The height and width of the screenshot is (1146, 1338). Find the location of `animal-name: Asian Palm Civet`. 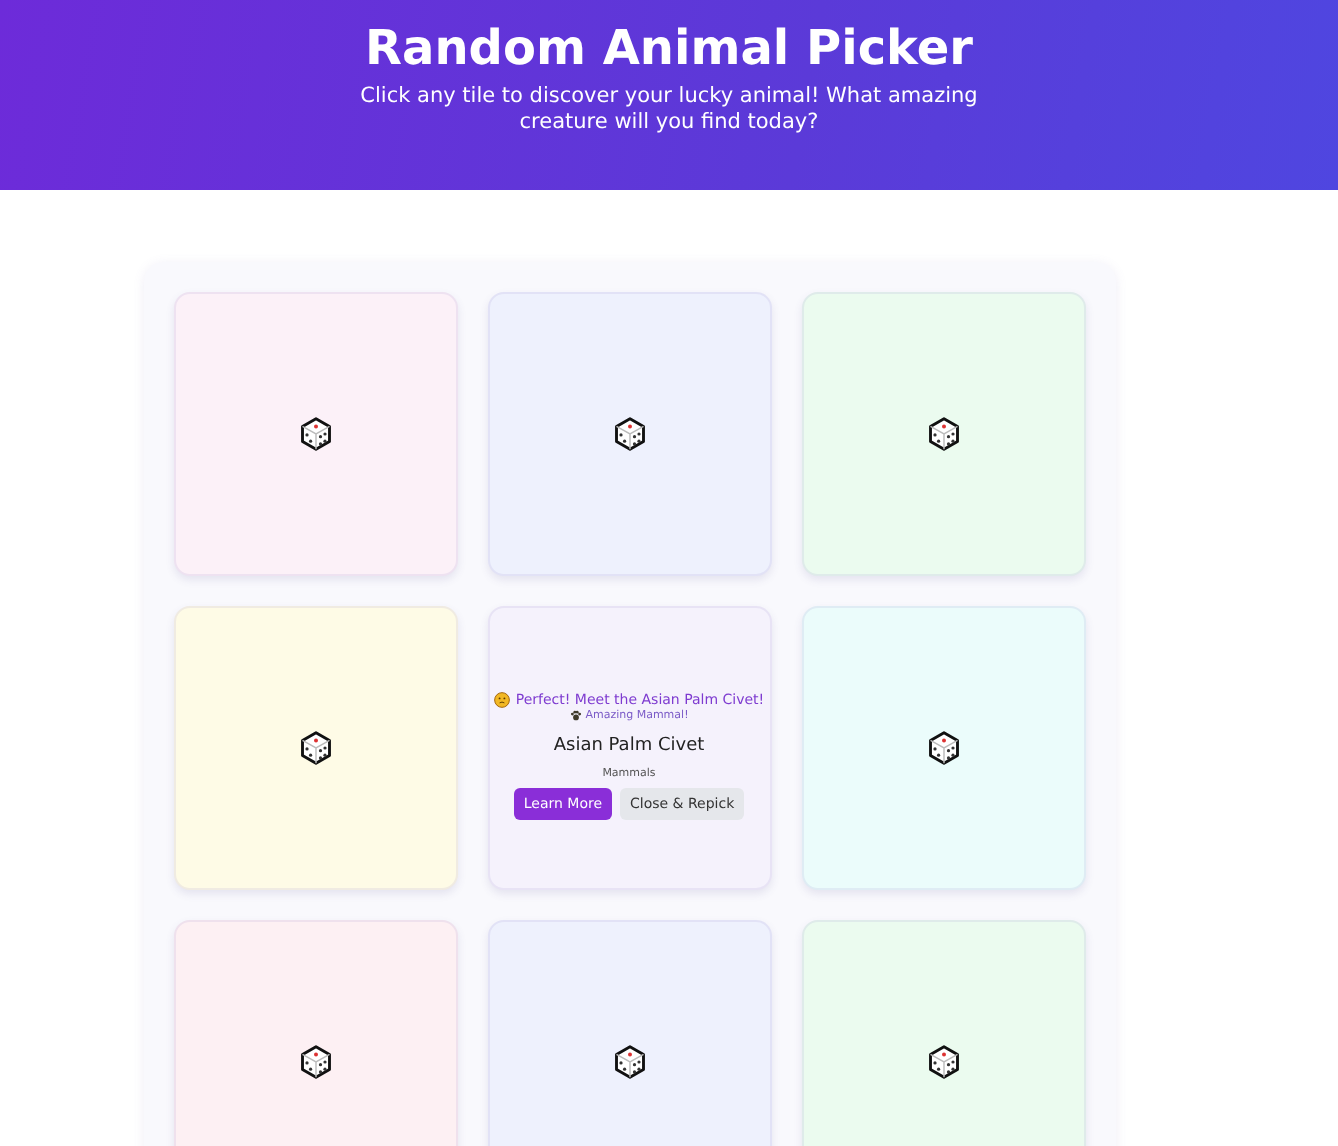

animal-name: Asian Palm Civet is located at coordinates (629, 746).